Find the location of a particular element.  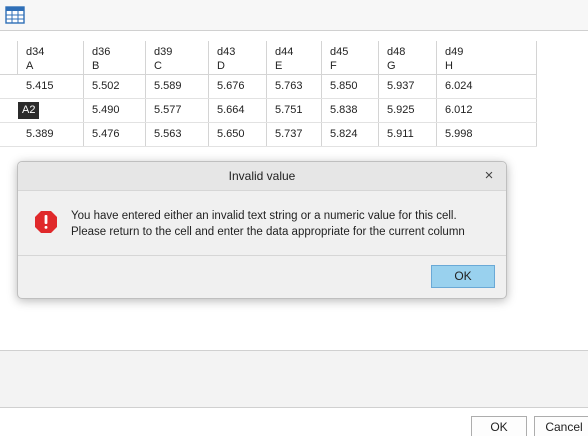

column-name: d39 is located at coordinates (163, 52).